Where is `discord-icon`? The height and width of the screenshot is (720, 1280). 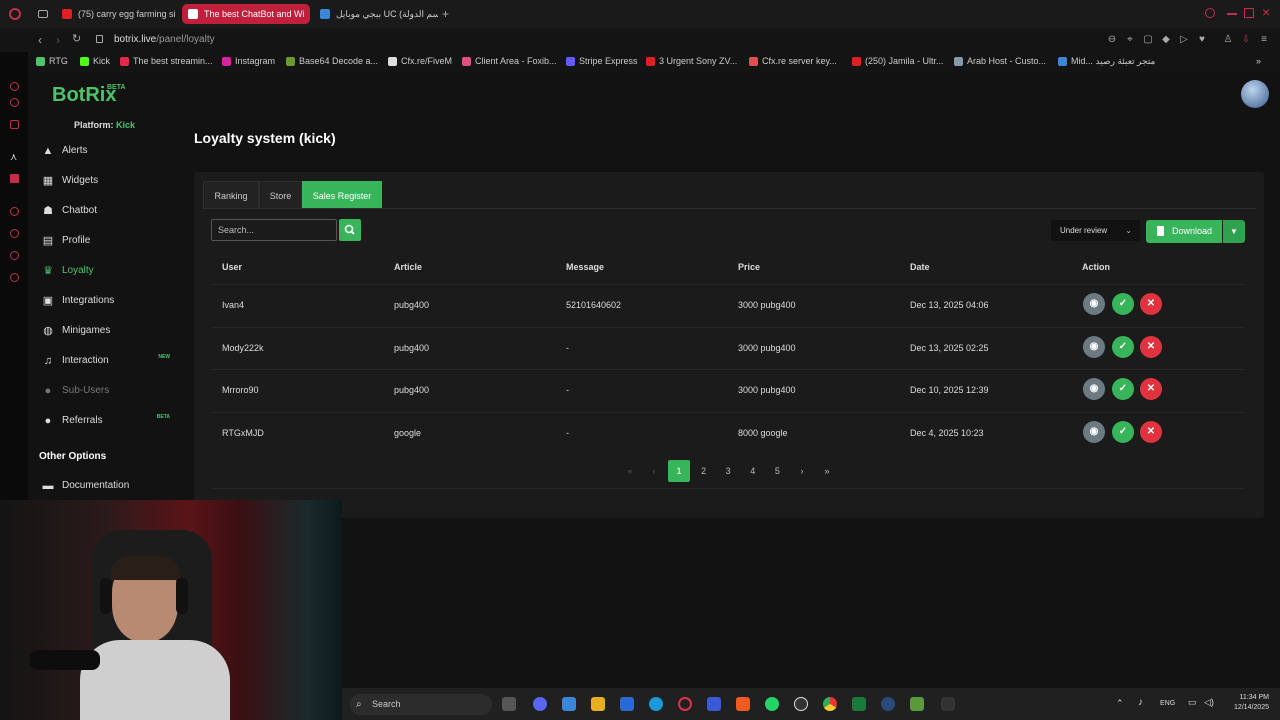
discord-icon is located at coordinates (540, 704).